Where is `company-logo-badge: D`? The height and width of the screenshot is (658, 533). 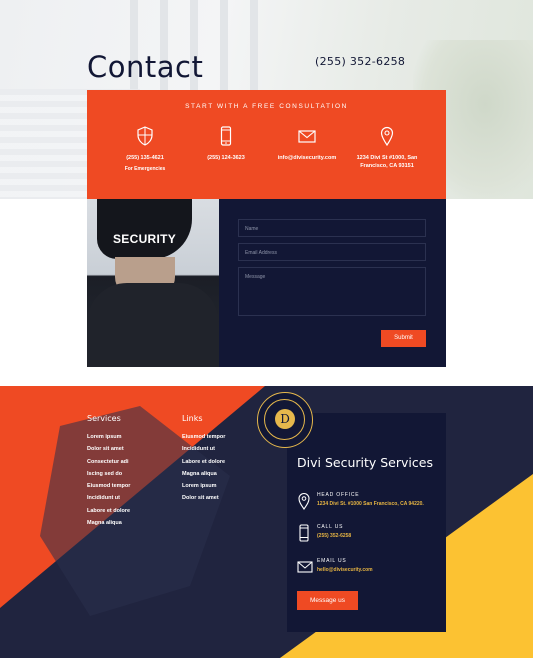
company-logo-badge: D is located at coordinates (285, 420).